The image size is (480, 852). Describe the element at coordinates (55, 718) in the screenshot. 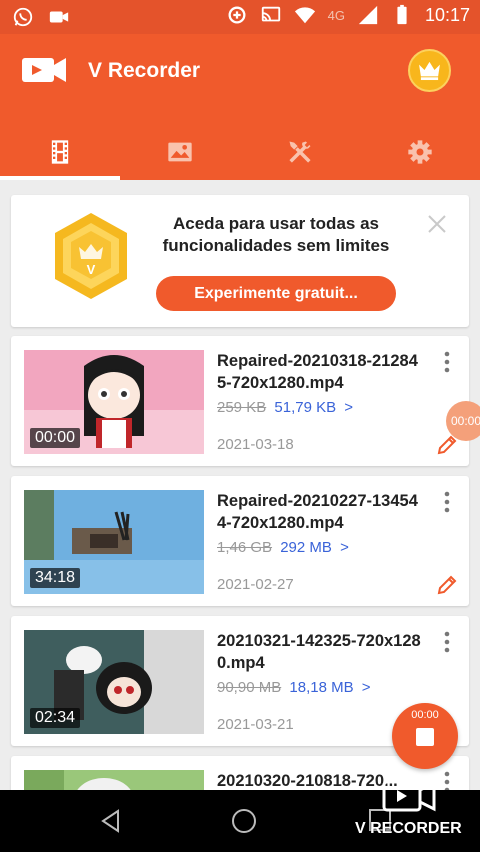

I see `video-duration: 02:34` at that location.